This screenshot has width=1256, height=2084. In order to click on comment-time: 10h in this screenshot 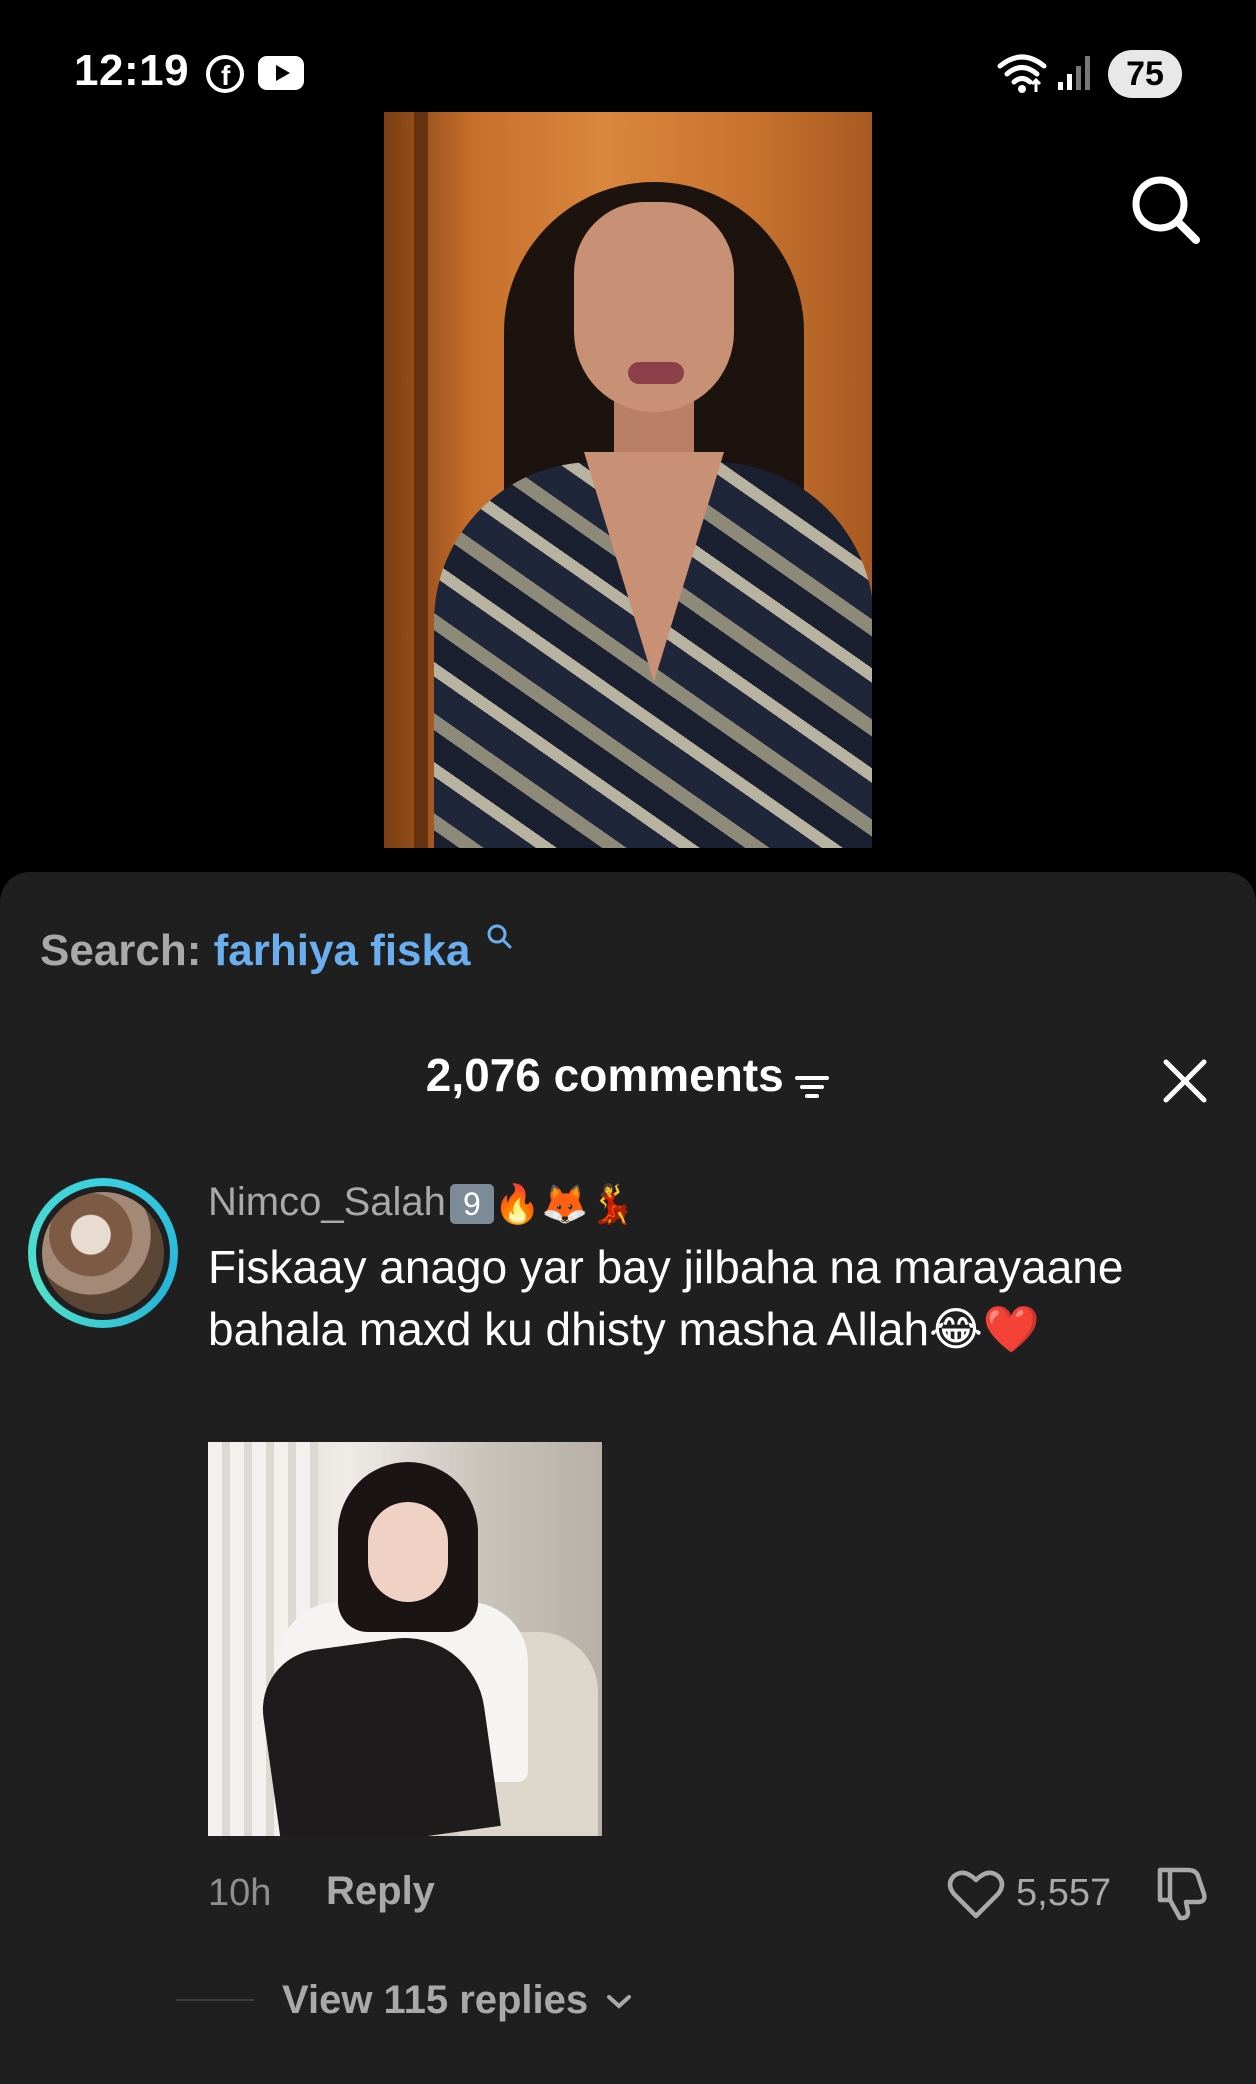, I will do `click(240, 1893)`.